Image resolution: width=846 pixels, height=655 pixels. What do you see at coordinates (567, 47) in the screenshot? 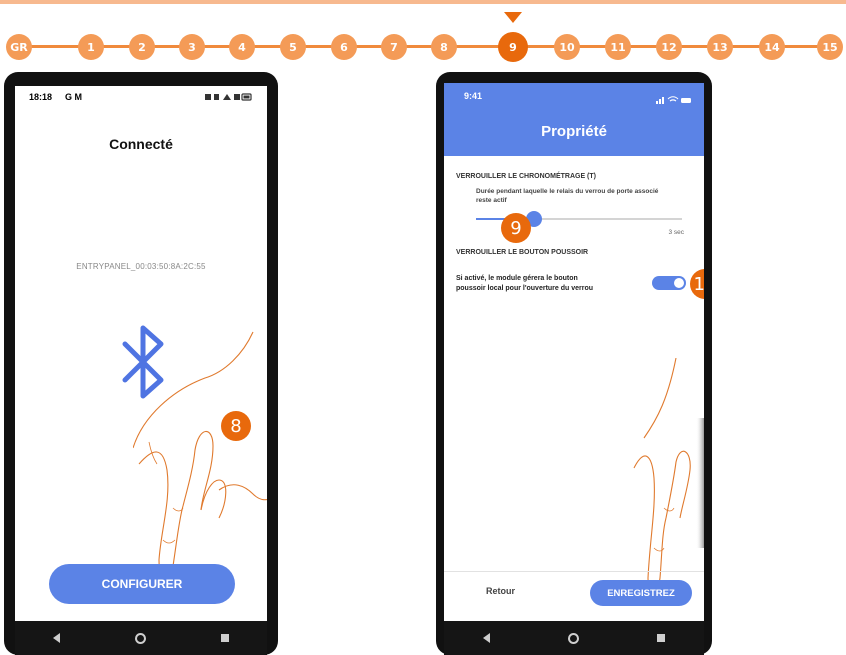
I see `step-10: 10` at bounding box center [567, 47].